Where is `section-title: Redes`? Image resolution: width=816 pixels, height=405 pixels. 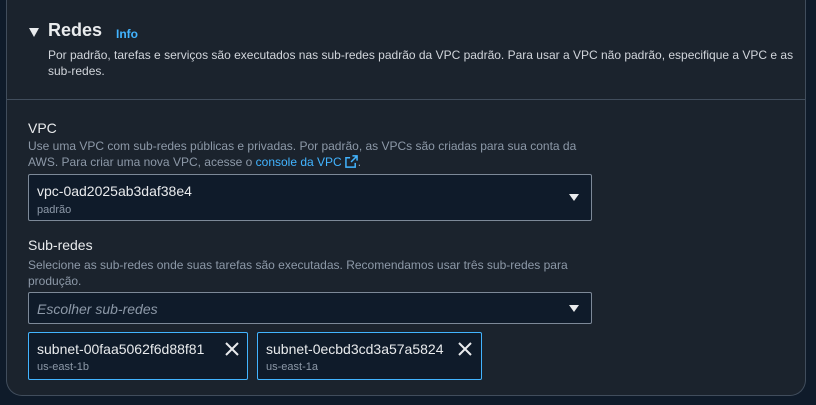 section-title: Redes is located at coordinates (75, 30).